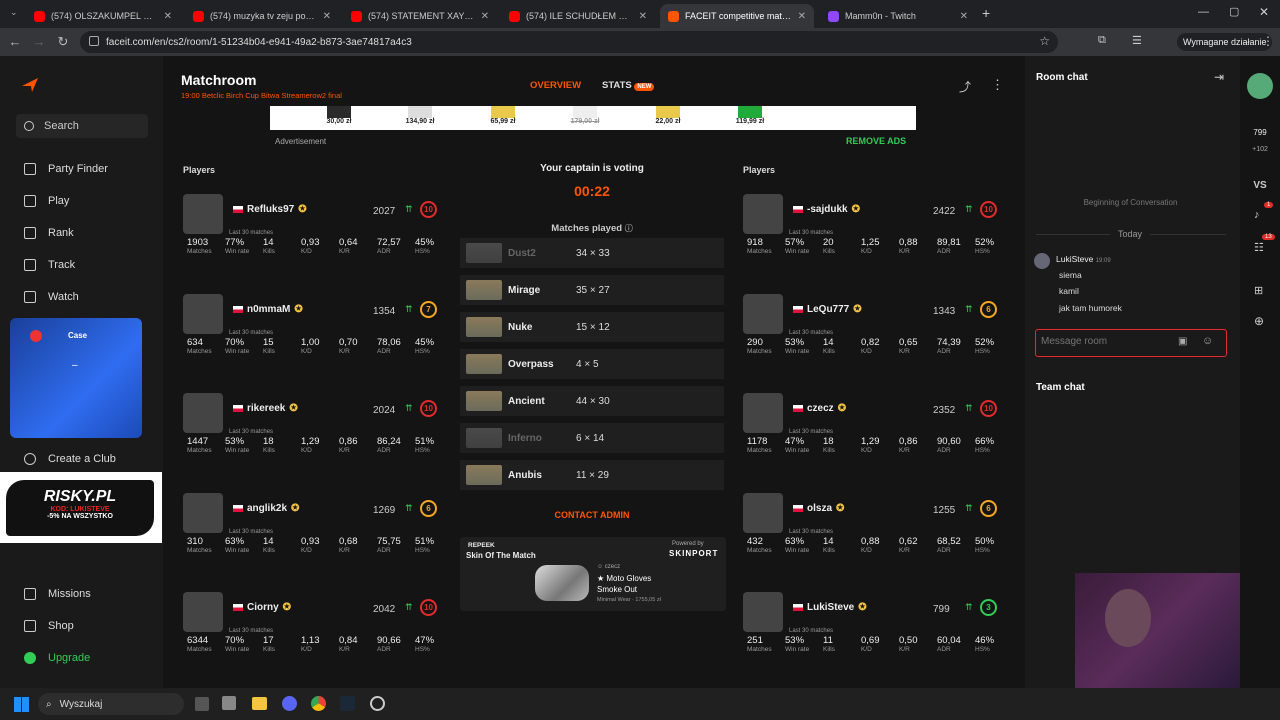 The image size is (1280, 720). Describe the element at coordinates (1137, 40) in the screenshot. I see `reading-list-icon: ☰` at that location.